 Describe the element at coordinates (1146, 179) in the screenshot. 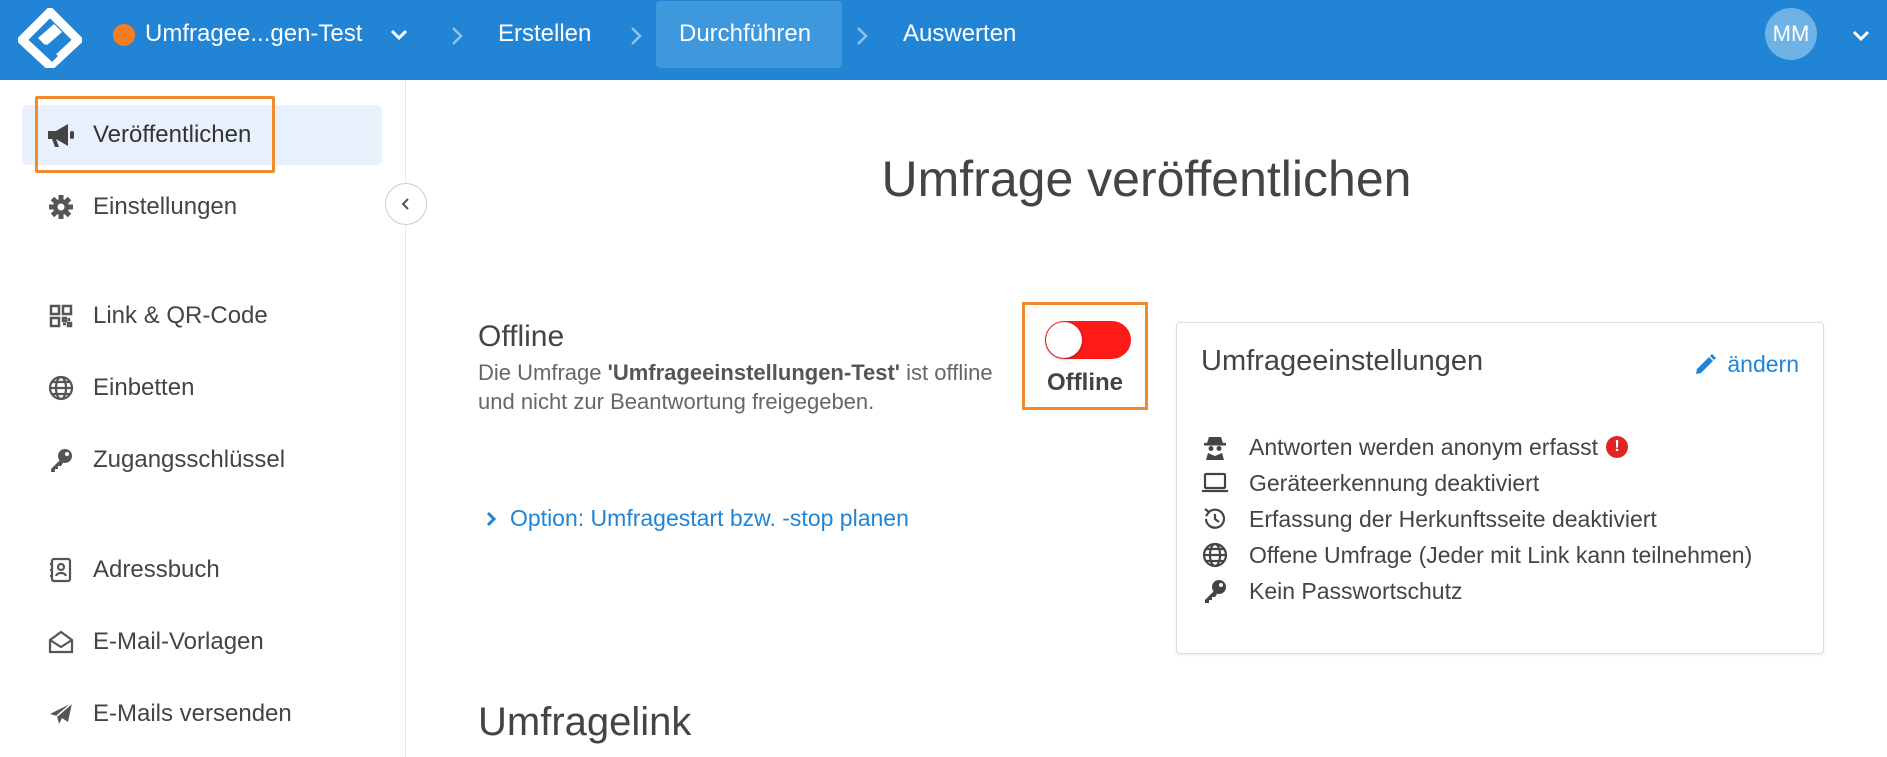

I see `page-title: Umfrage veröffentlichen` at that location.